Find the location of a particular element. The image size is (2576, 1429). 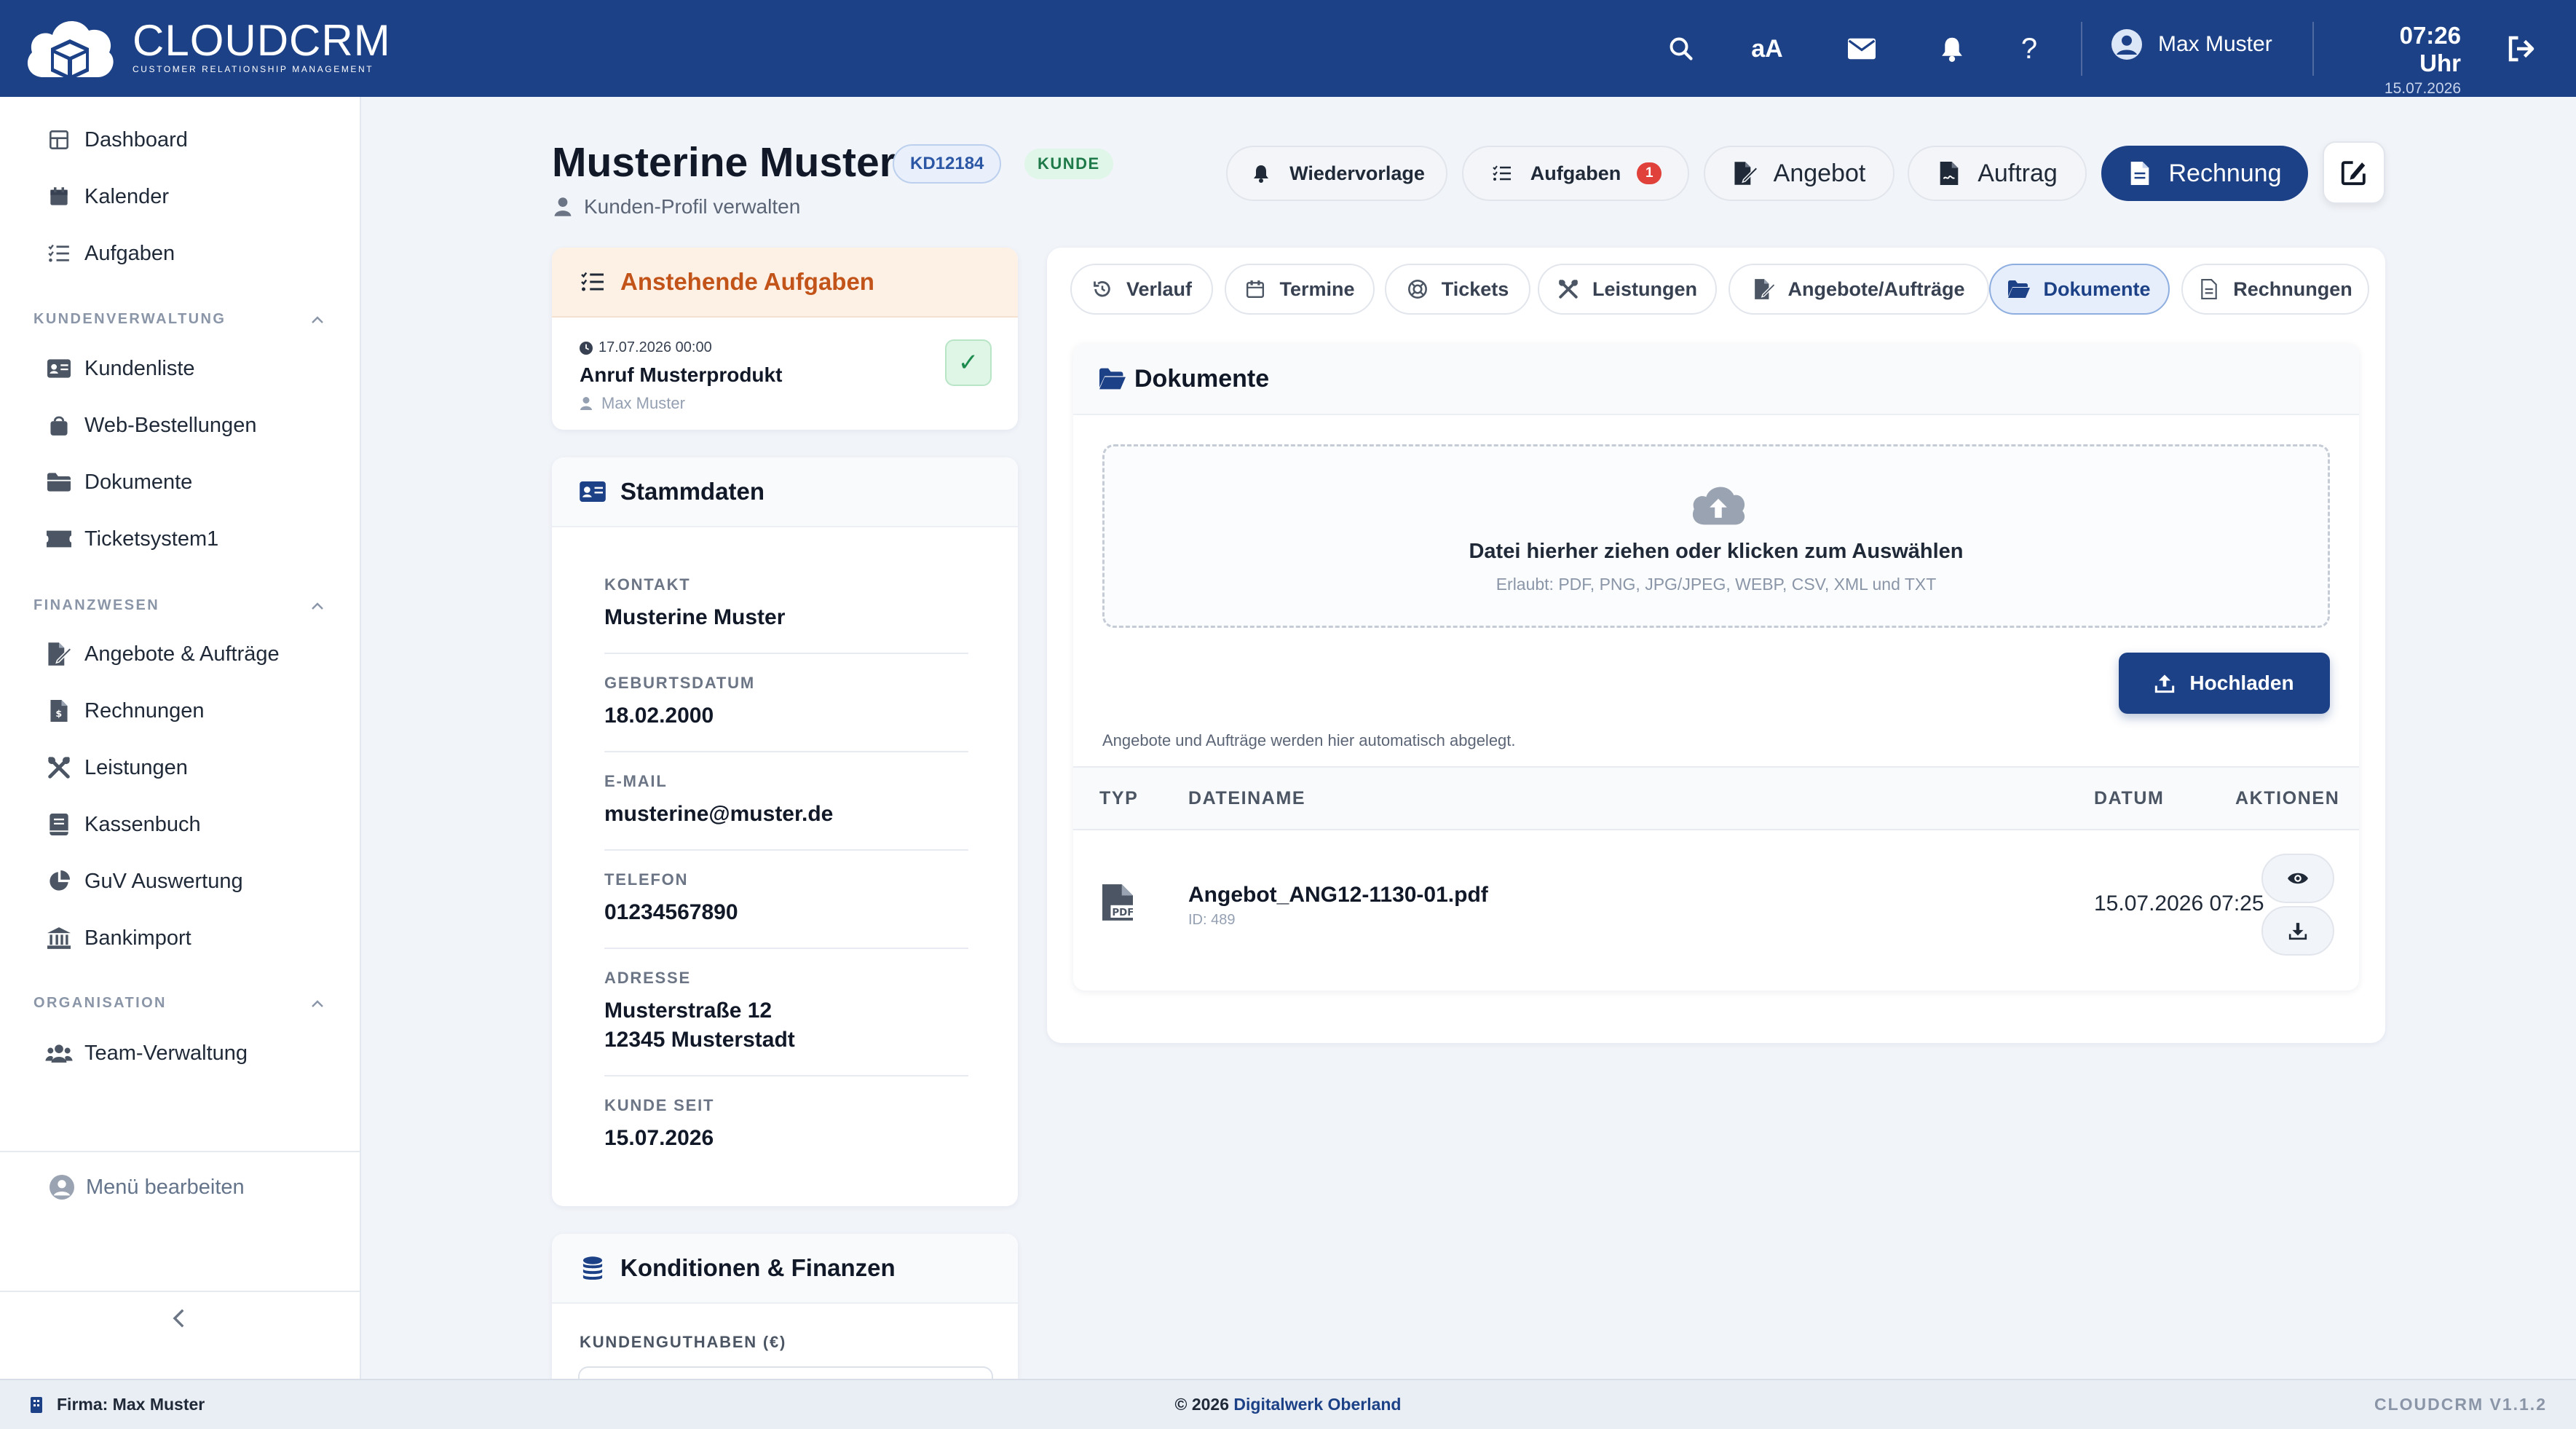

calendar-icon is located at coordinates (1255, 289).